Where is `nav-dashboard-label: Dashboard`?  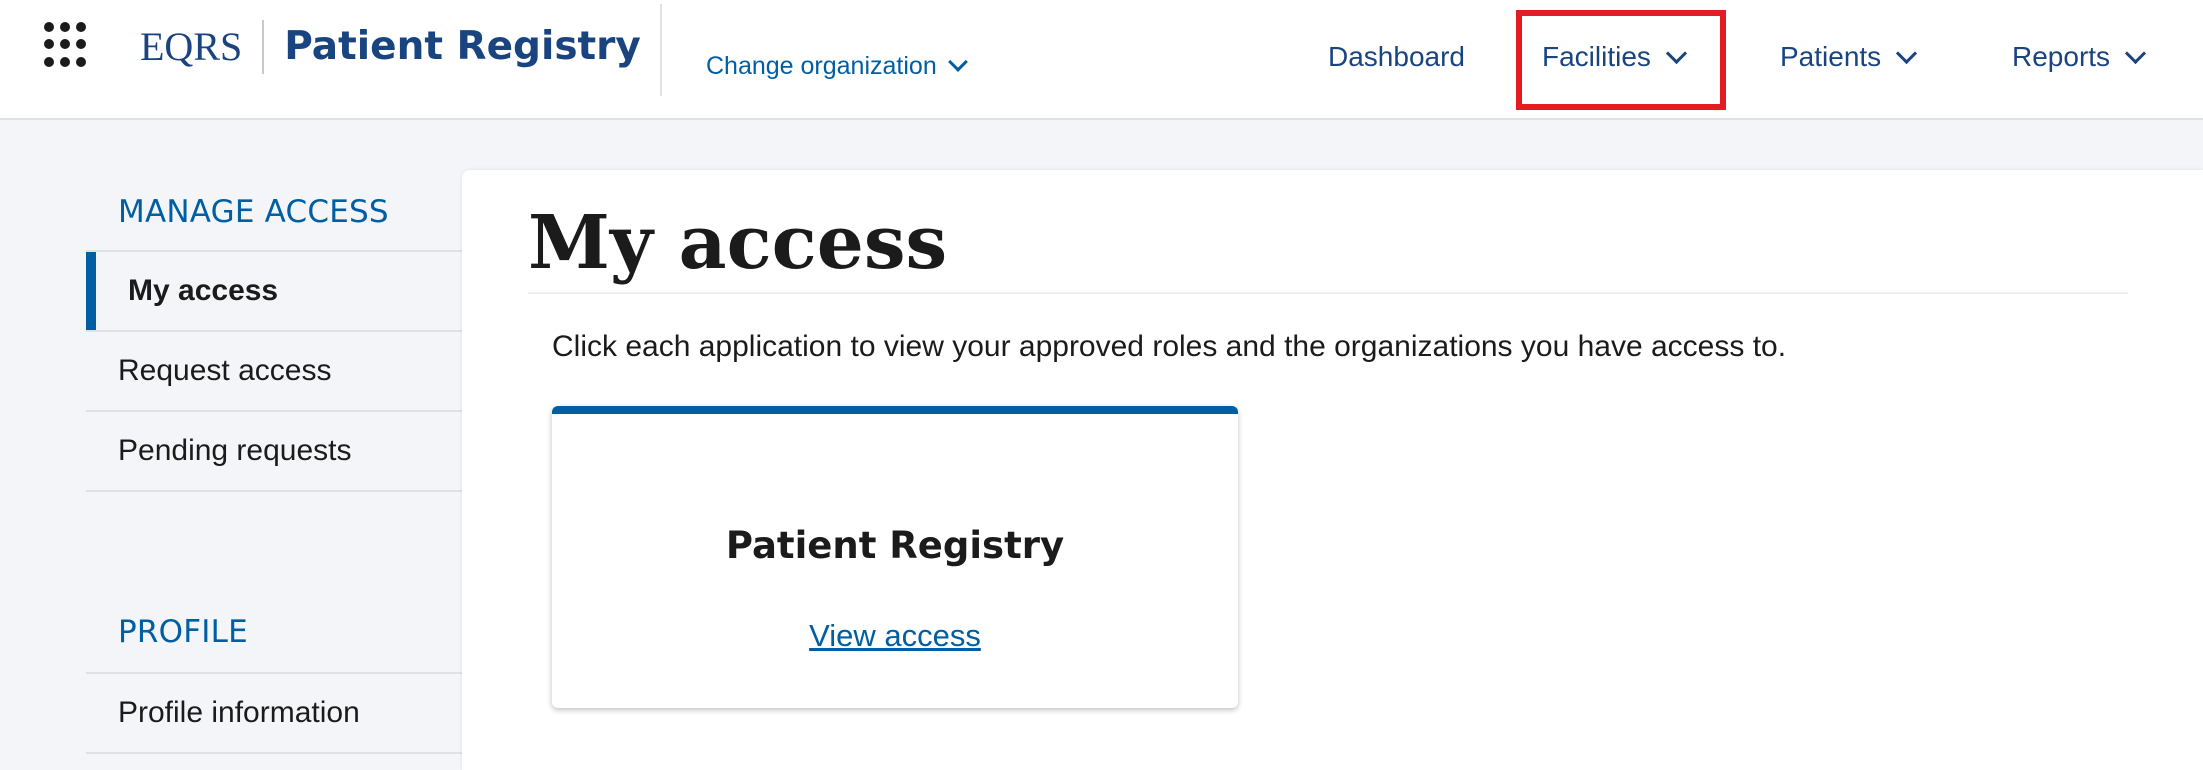 nav-dashboard-label: Dashboard is located at coordinates (1396, 56).